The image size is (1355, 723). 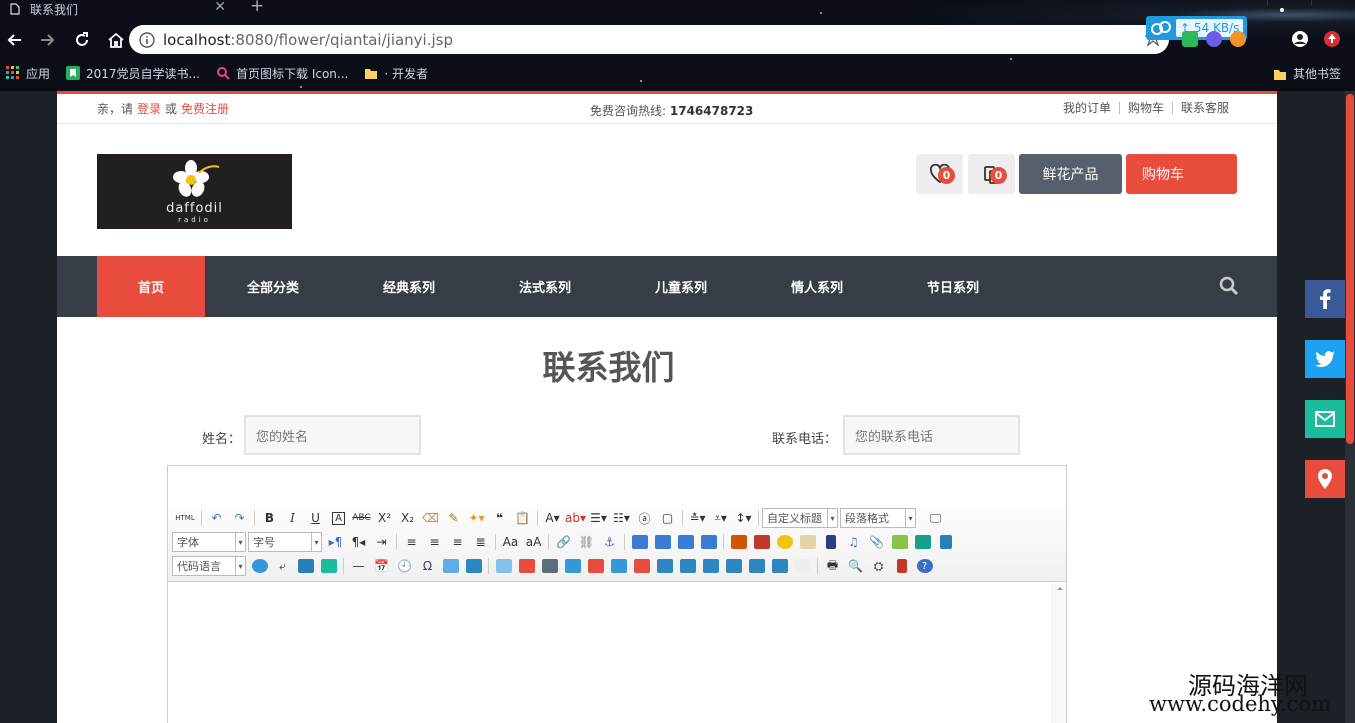 I want to click on service-link: 联系客服, so click(x=1204, y=108).